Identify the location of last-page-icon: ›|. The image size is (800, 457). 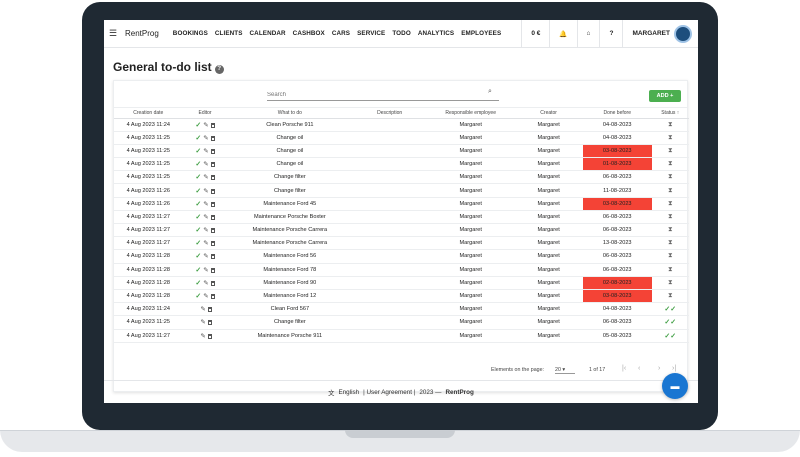
(674, 368).